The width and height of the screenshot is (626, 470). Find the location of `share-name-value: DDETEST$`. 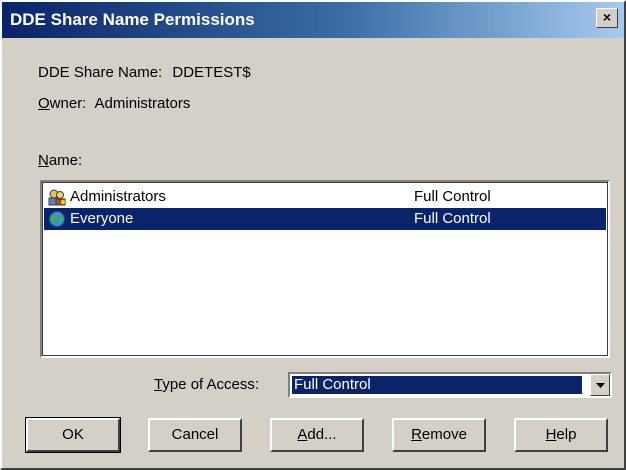

share-name-value: DDETEST$ is located at coordinates (211, 72).